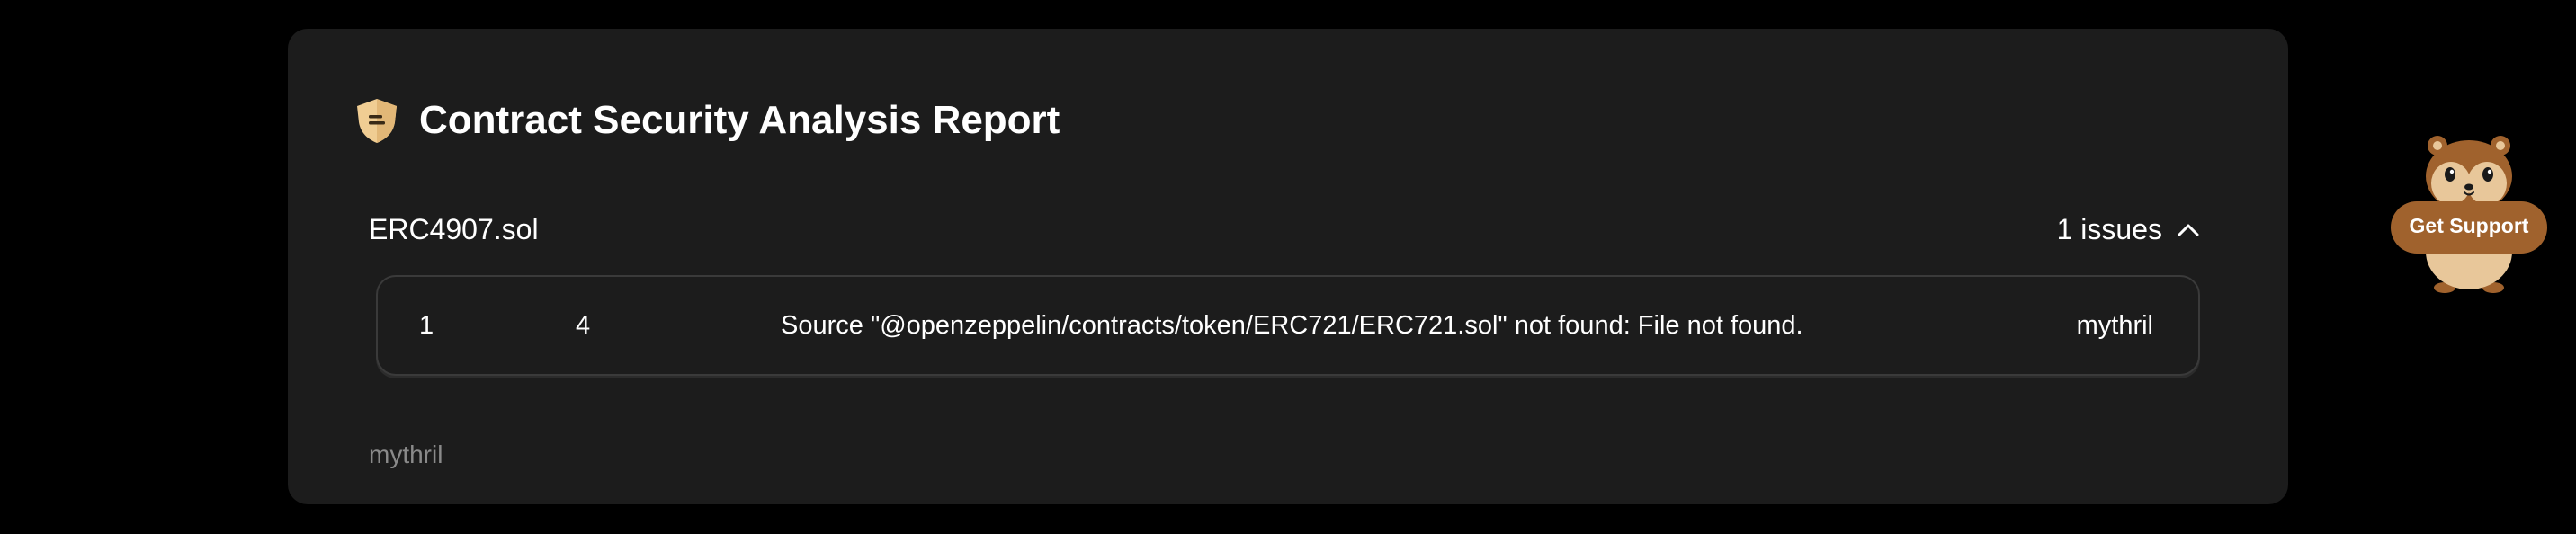  What do you see at coordinates (2188, 230) in the screenshot?
I see `chevron-up-icon` at bounding box center [2188, 230].